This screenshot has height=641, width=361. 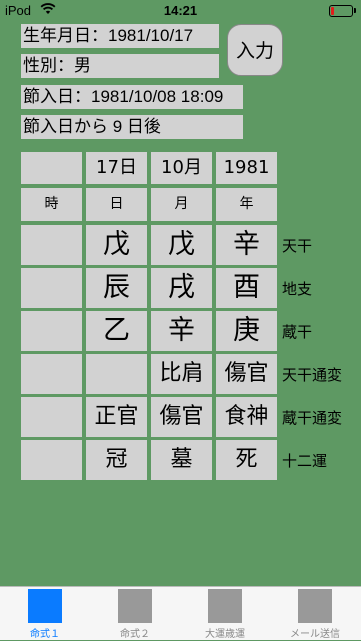 What do you see at coordinates (135, 634) in the screenshot?
I see `tab-label: 命式２` at bounding box center [135, 634].